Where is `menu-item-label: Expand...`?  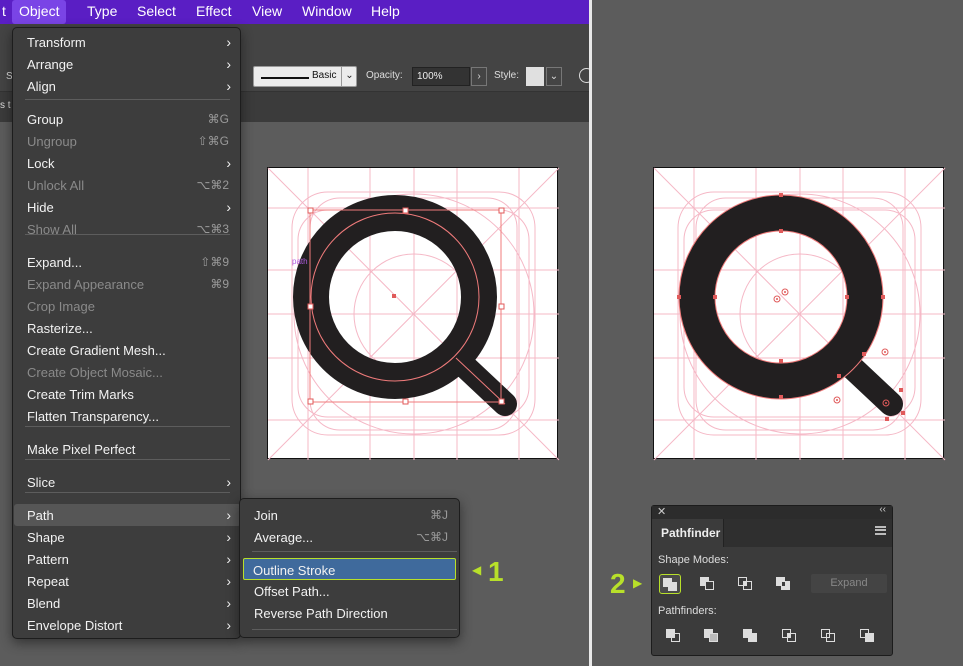
menu-item-label: Expand... is located at coordinates (54, 262).